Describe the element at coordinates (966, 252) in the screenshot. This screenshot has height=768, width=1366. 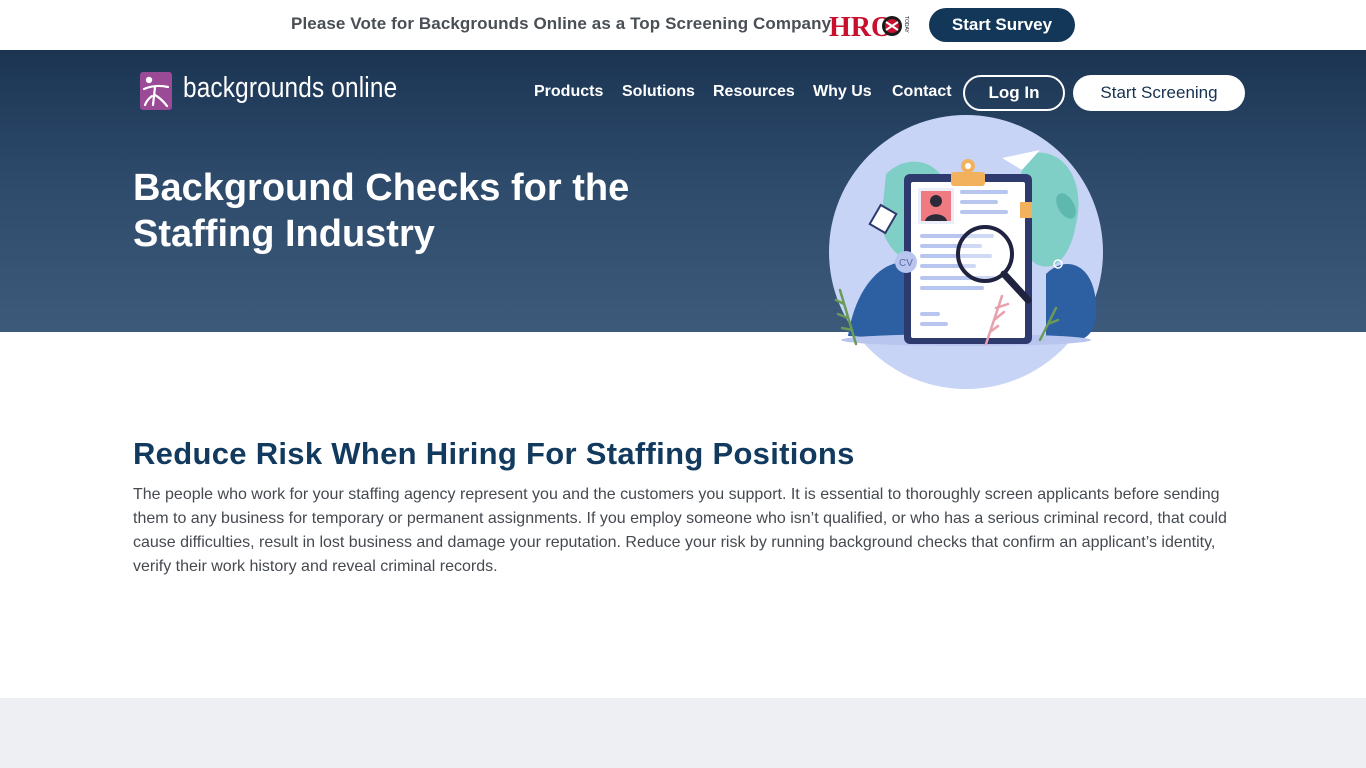
I see `resume-magnifier-illustration: CV` at that location.